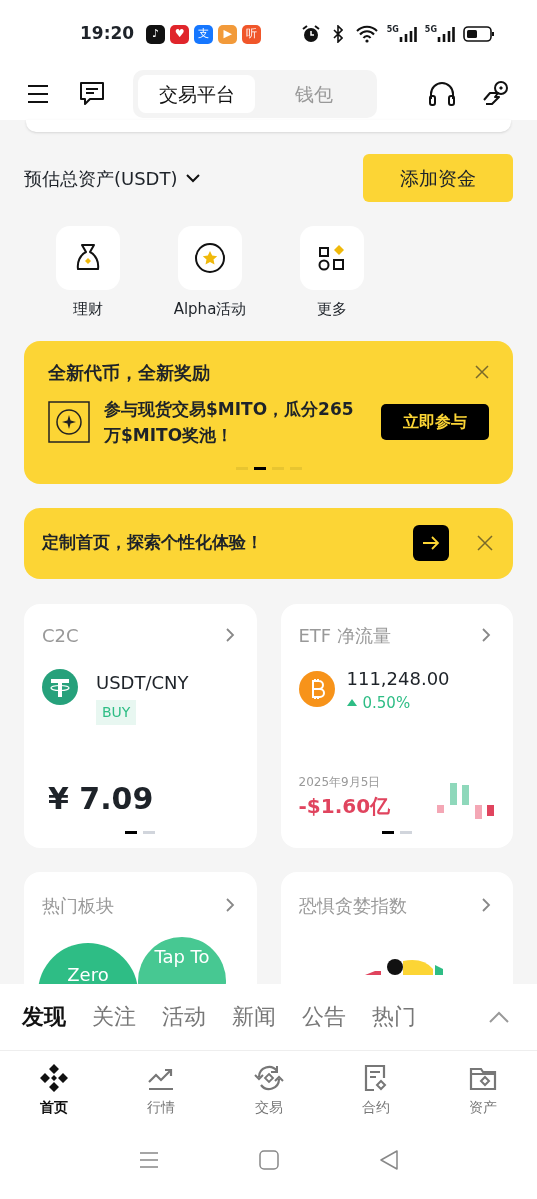 The image size is (537, 1199). I want to click on card-title: 恐惧贪婪指数, so click(352, 905).